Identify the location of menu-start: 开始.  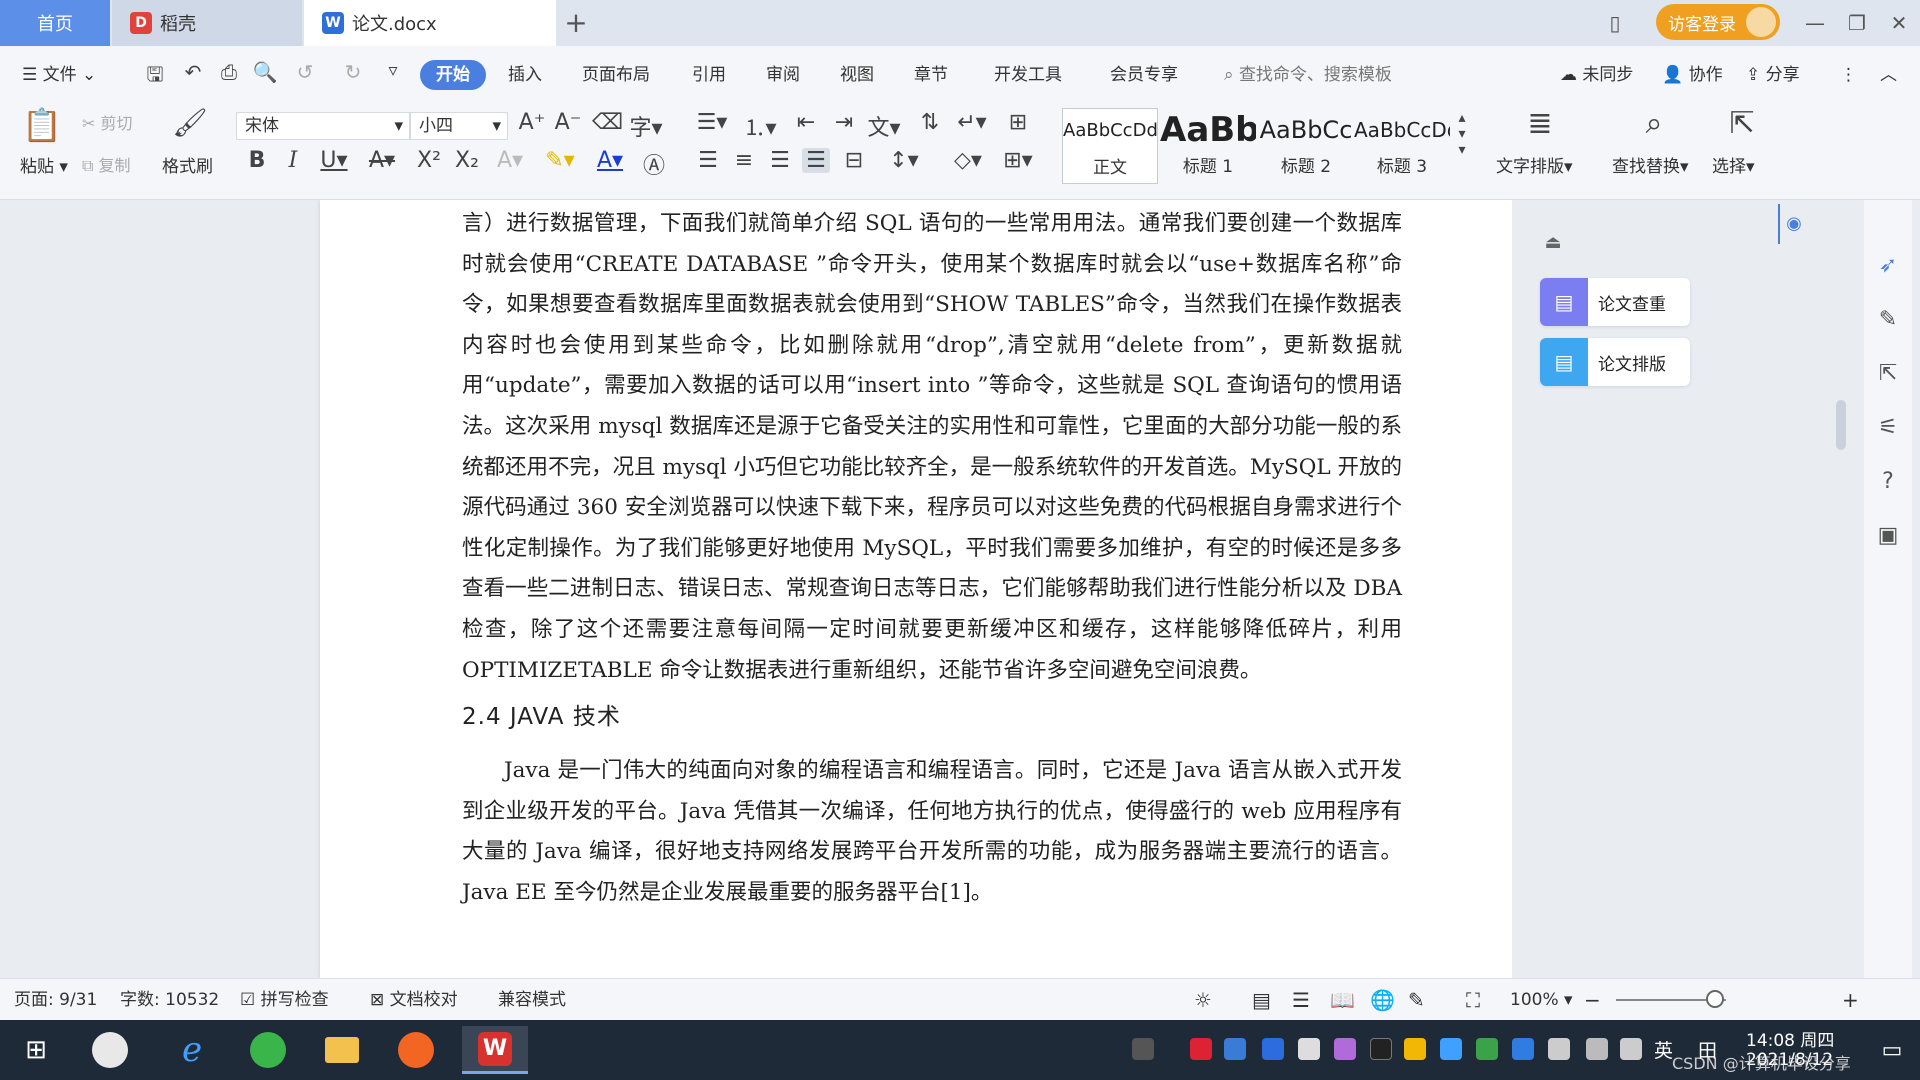
(453, 75).